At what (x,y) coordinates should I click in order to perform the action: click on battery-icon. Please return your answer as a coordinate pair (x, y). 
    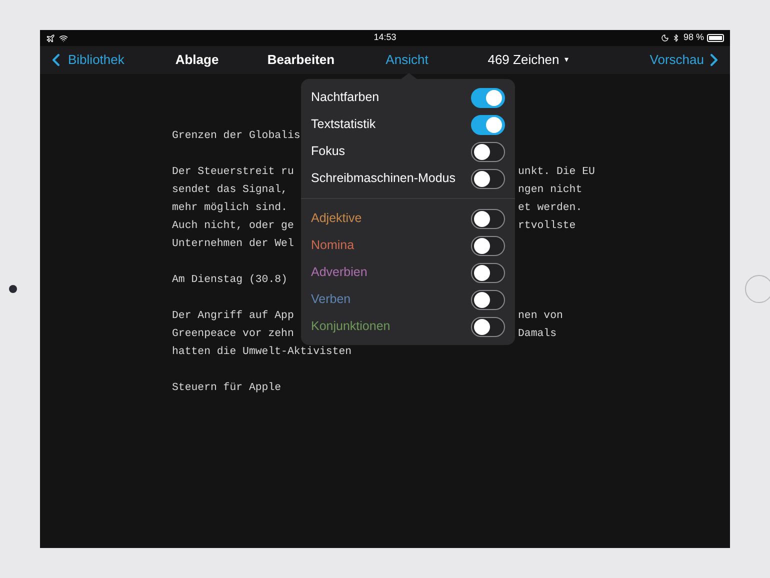
    Looking at the image, I should click on (715, 38).